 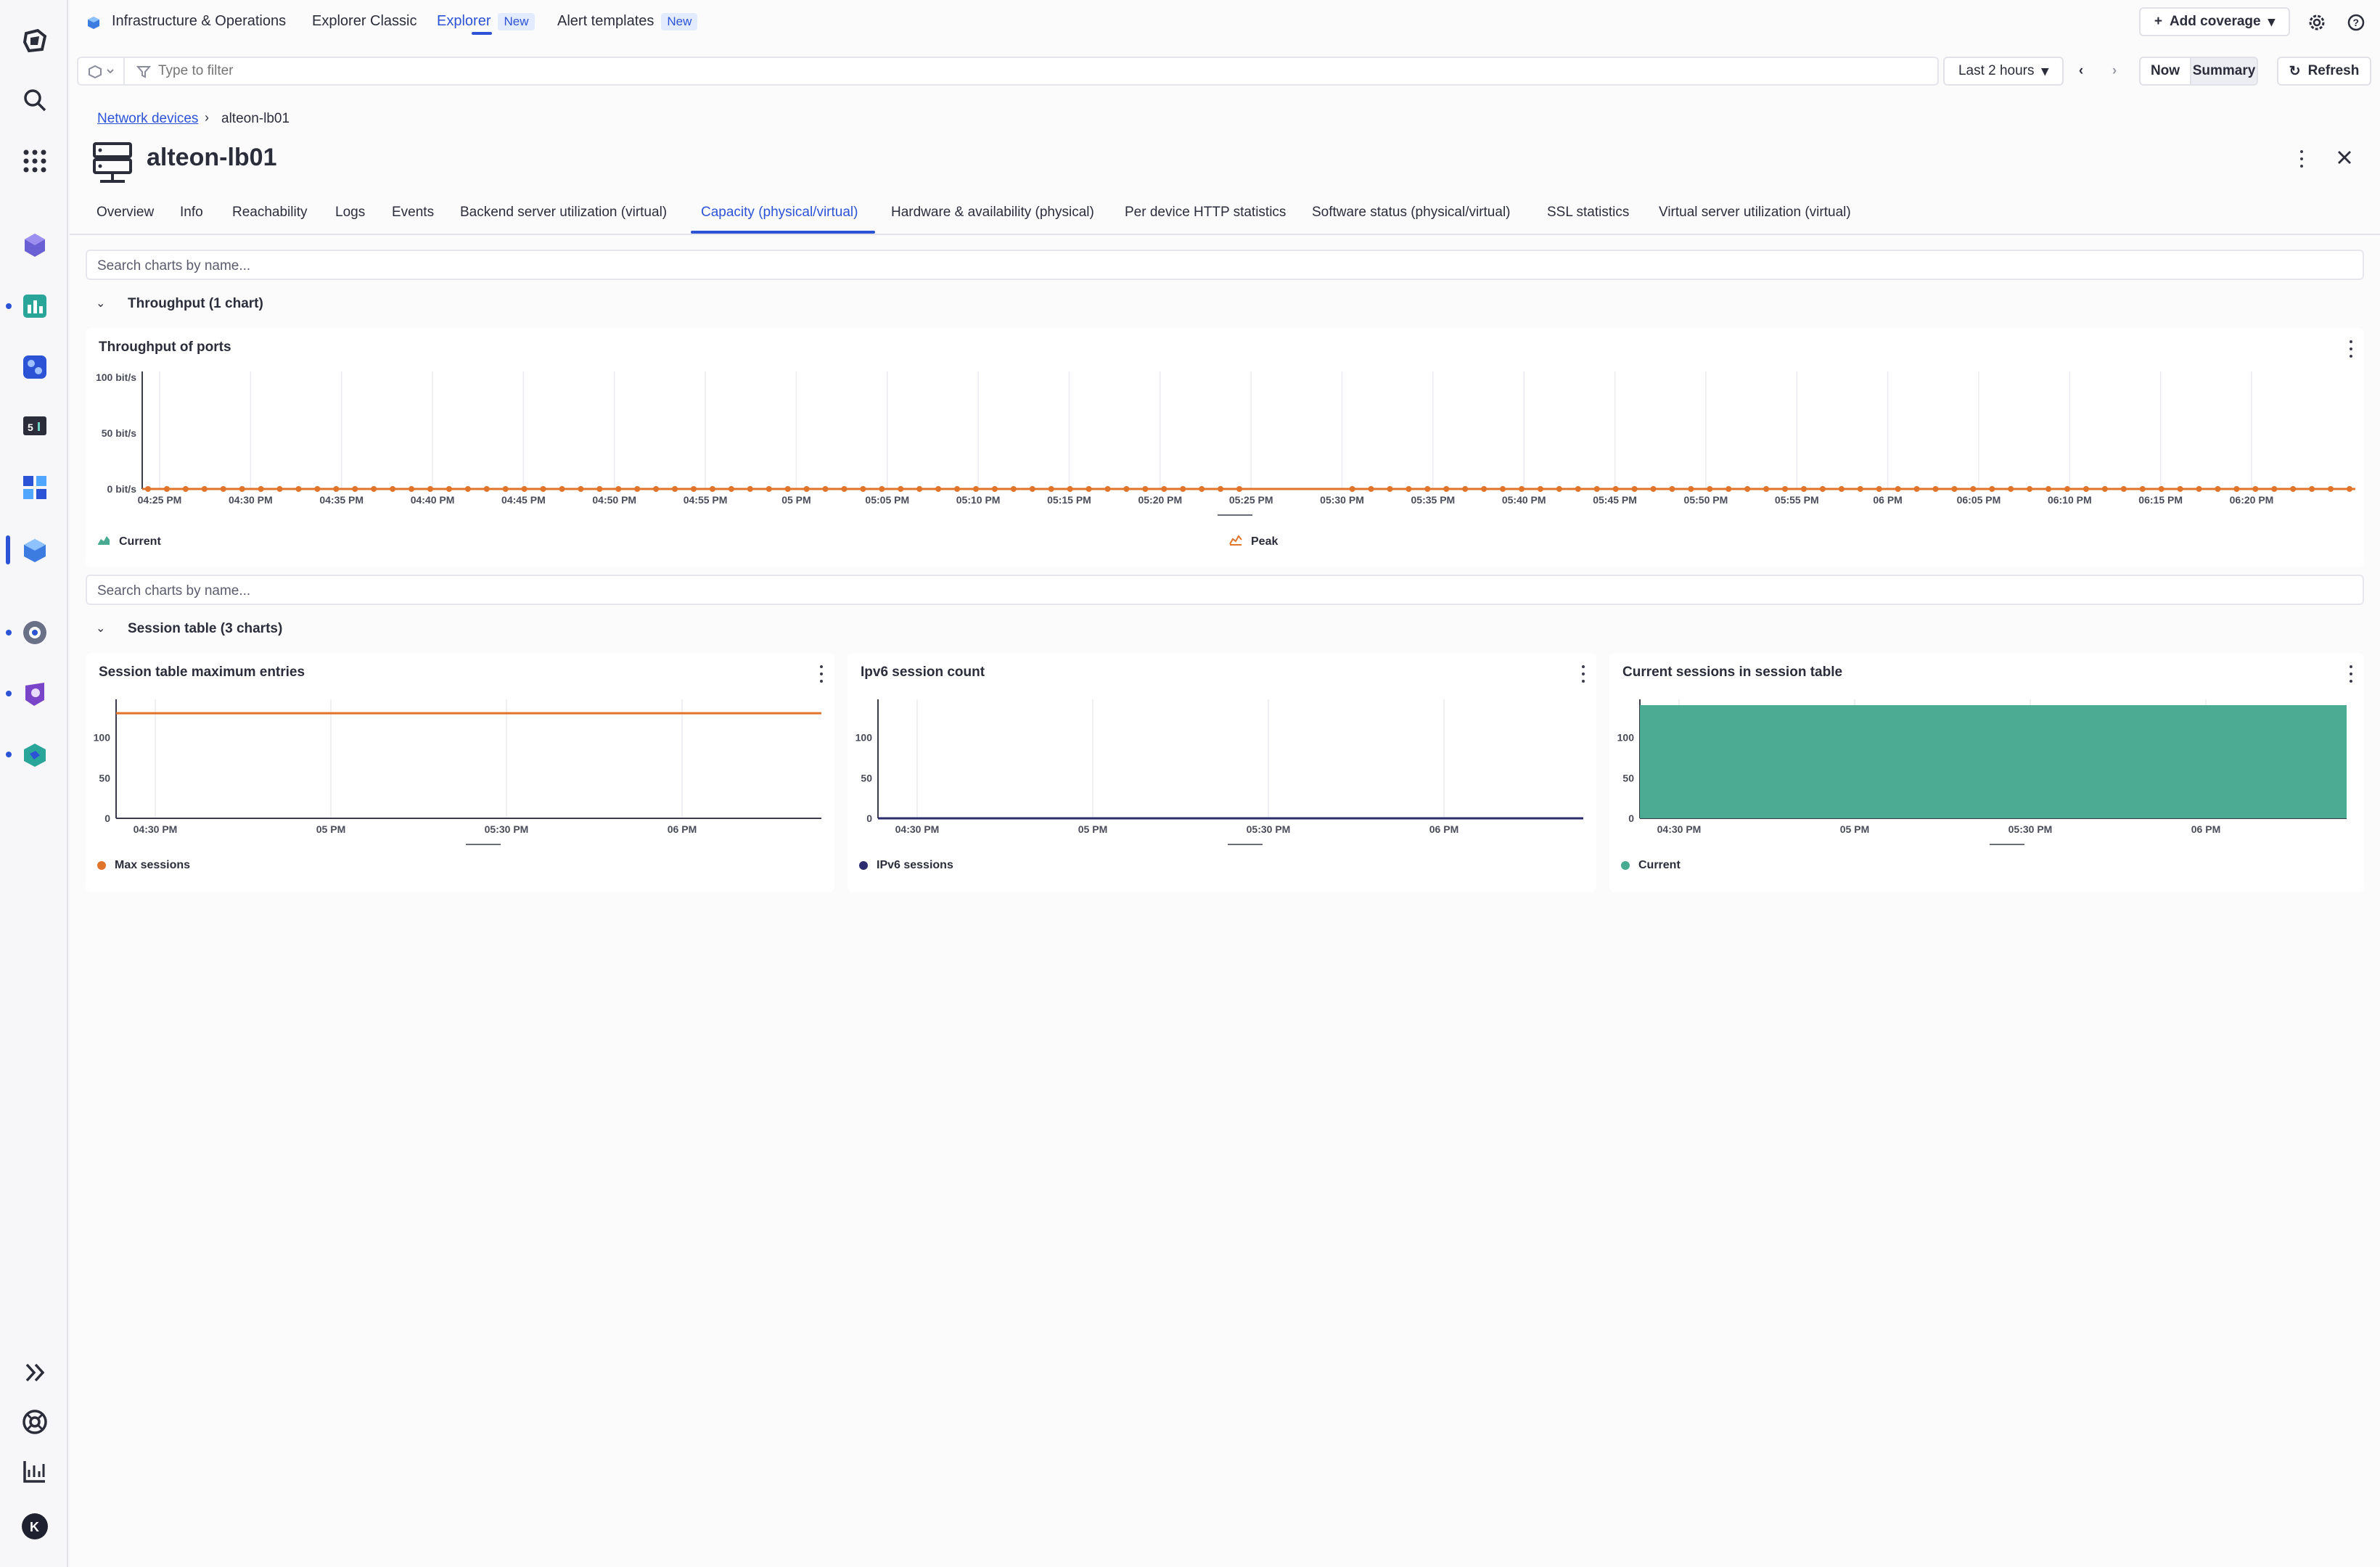 I want to click on tab-capacity: Capacity (physical/virtual), so click(x=779, y=213).